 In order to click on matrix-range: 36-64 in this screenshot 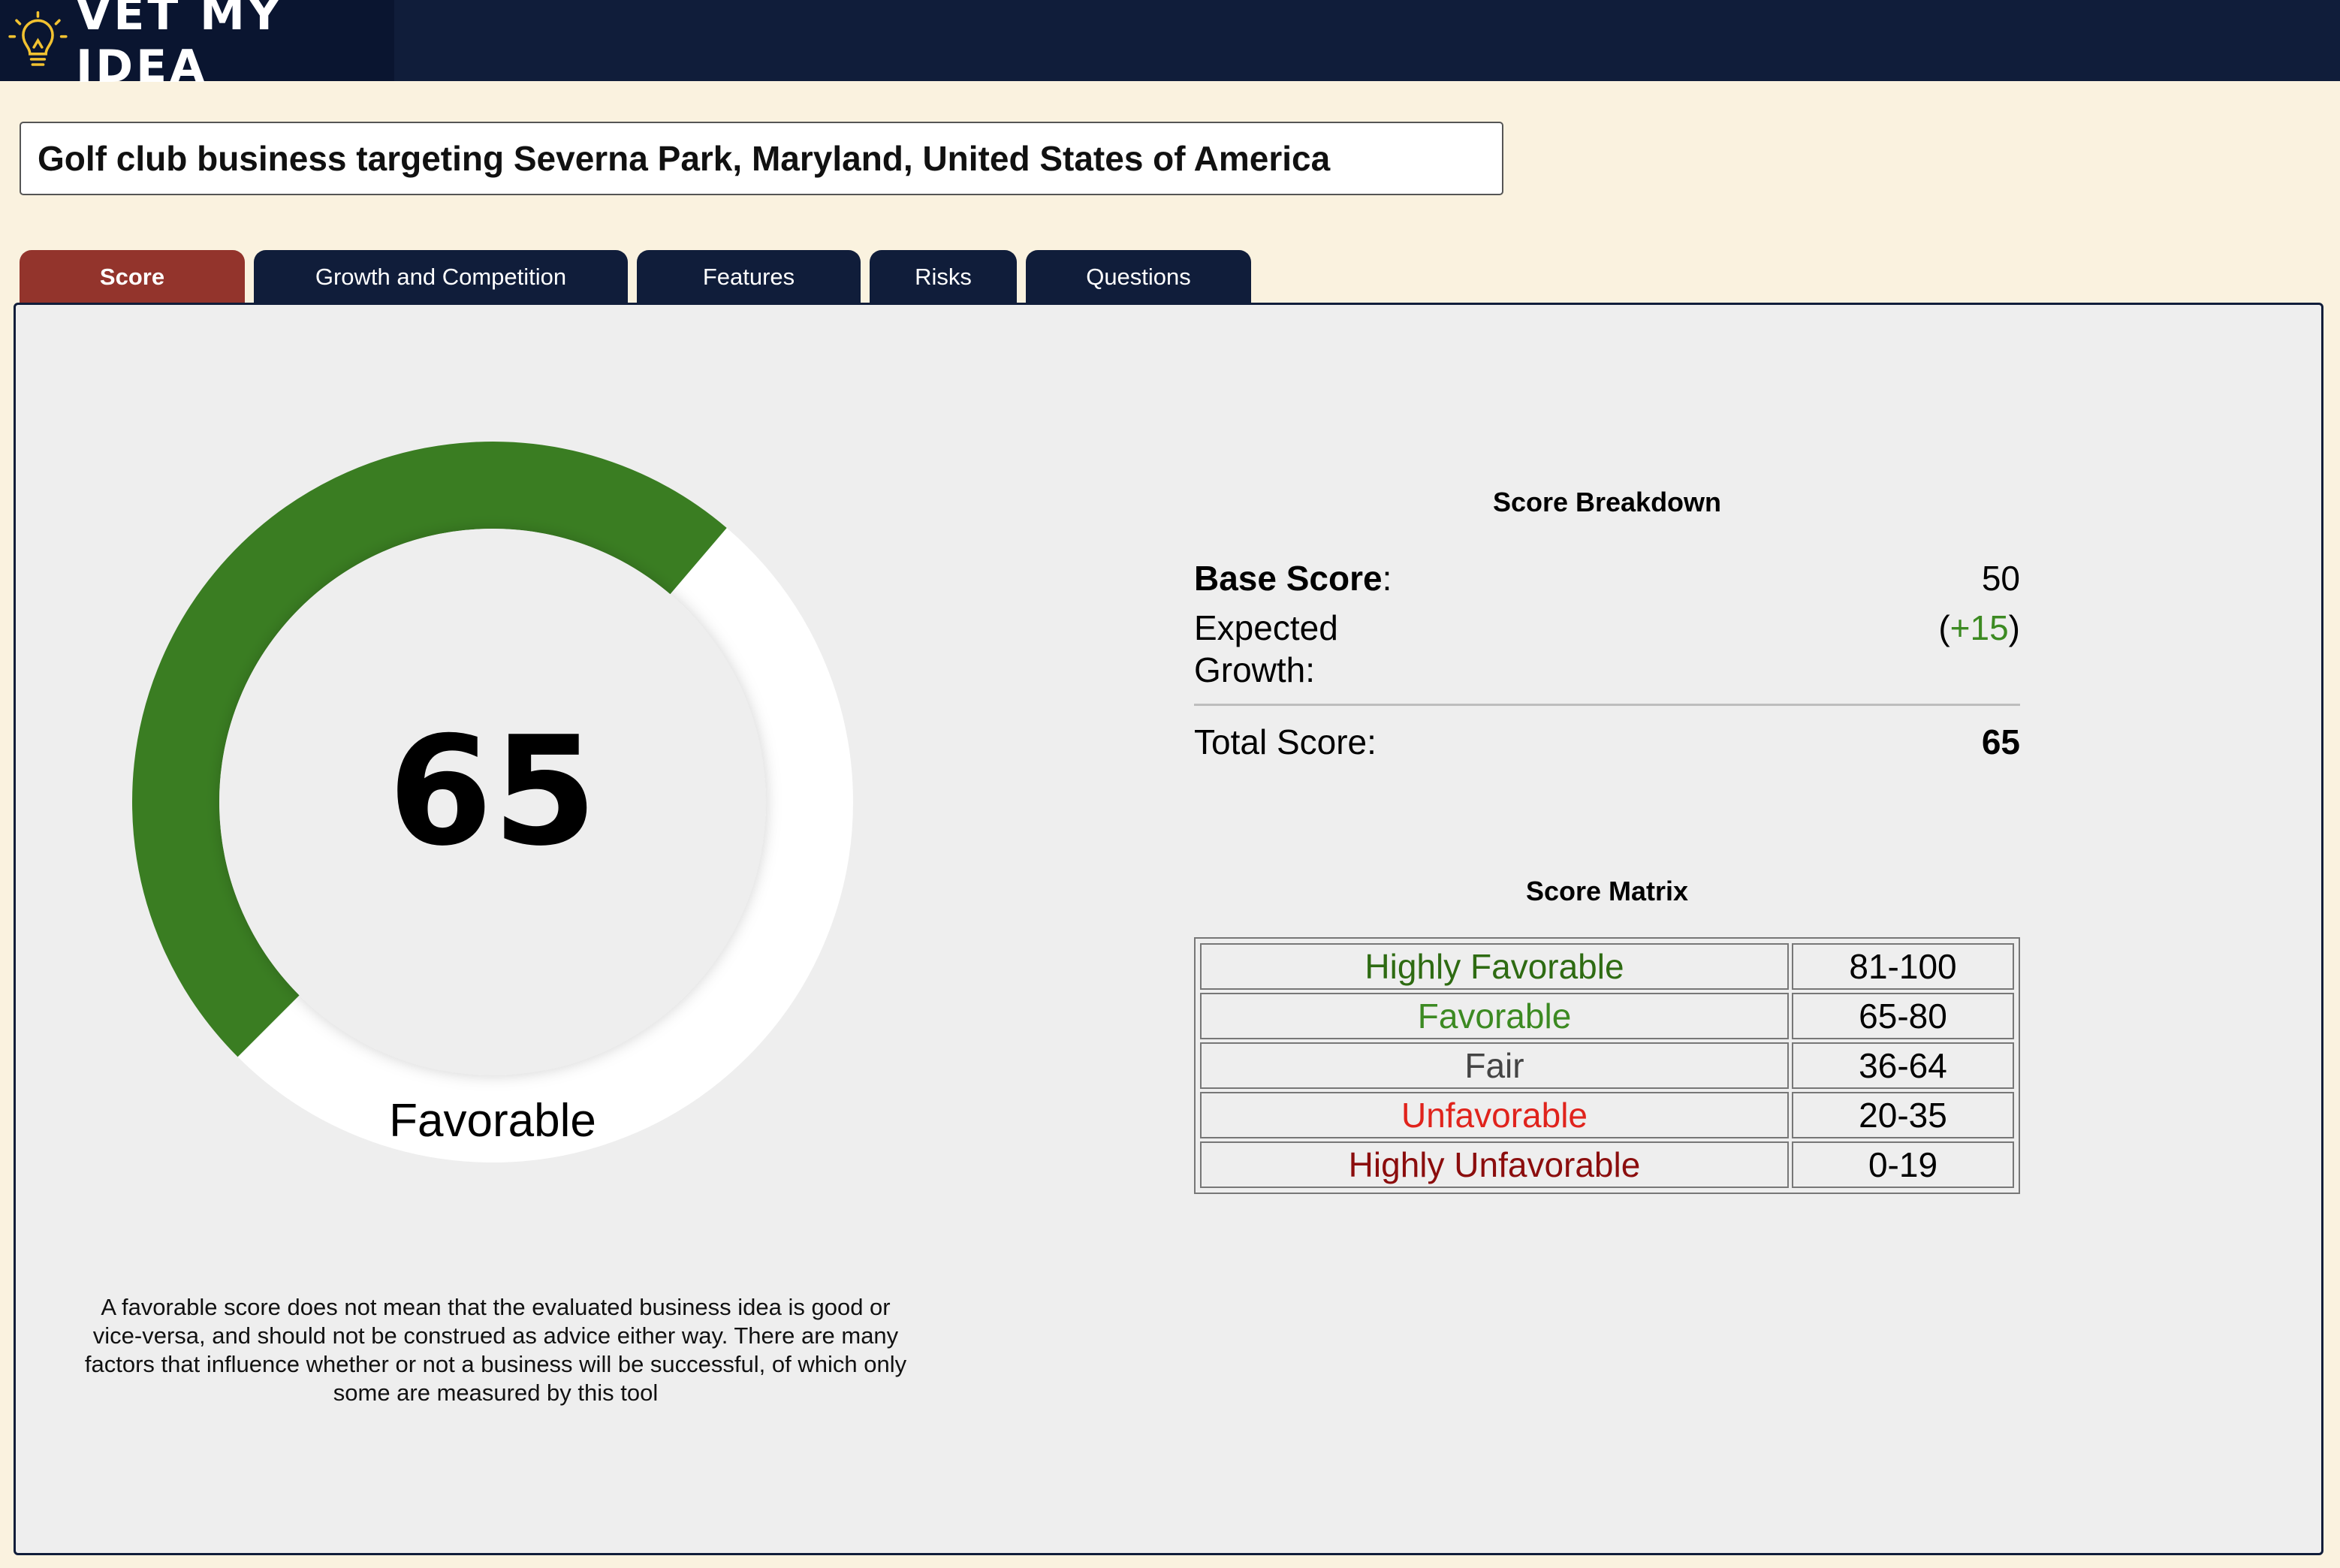, I will do `click(1903, 1065)`.